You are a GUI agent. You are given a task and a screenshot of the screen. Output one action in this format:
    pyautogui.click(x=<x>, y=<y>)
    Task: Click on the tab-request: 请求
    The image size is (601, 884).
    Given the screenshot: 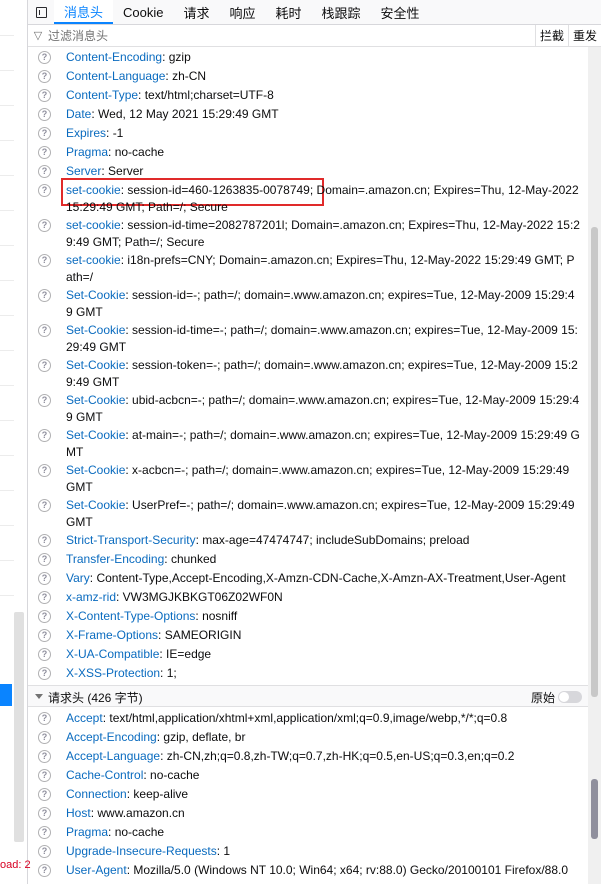 What is the action you would take?
    pyautogui.click(x=196, y=12)
    